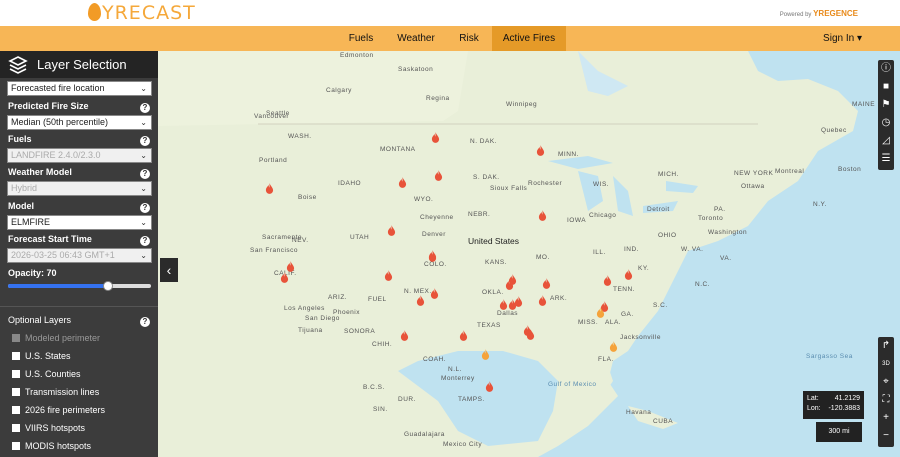 The height and width of the screenshot is (457, 900). I want to click on map-label: Saskatoon, so click(416, 69).